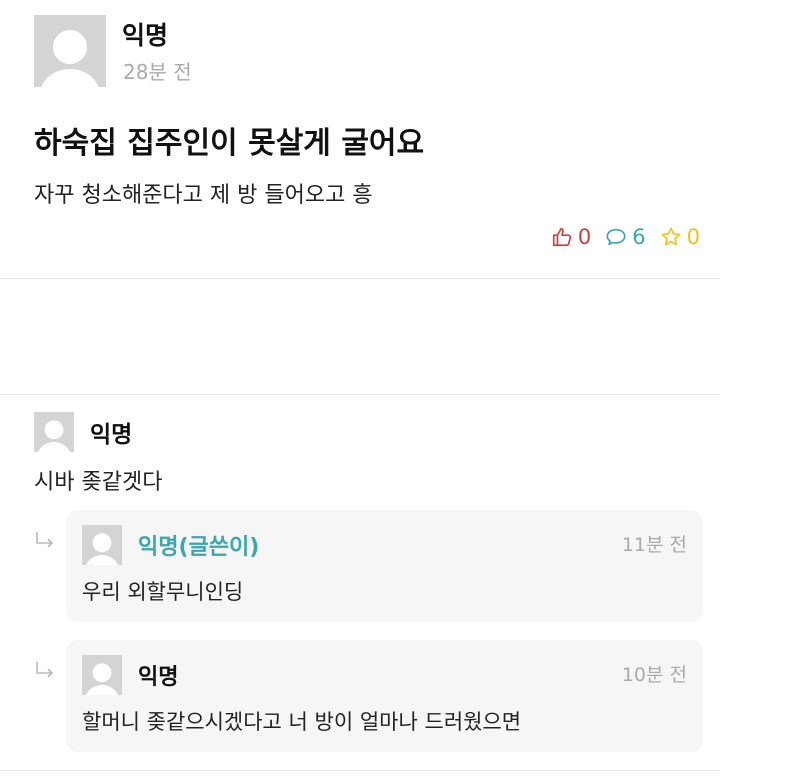  Describe the element at coordinates (98, 482) in the screenshot. I see `comment-text: 시바 좆같겟다` at that location.